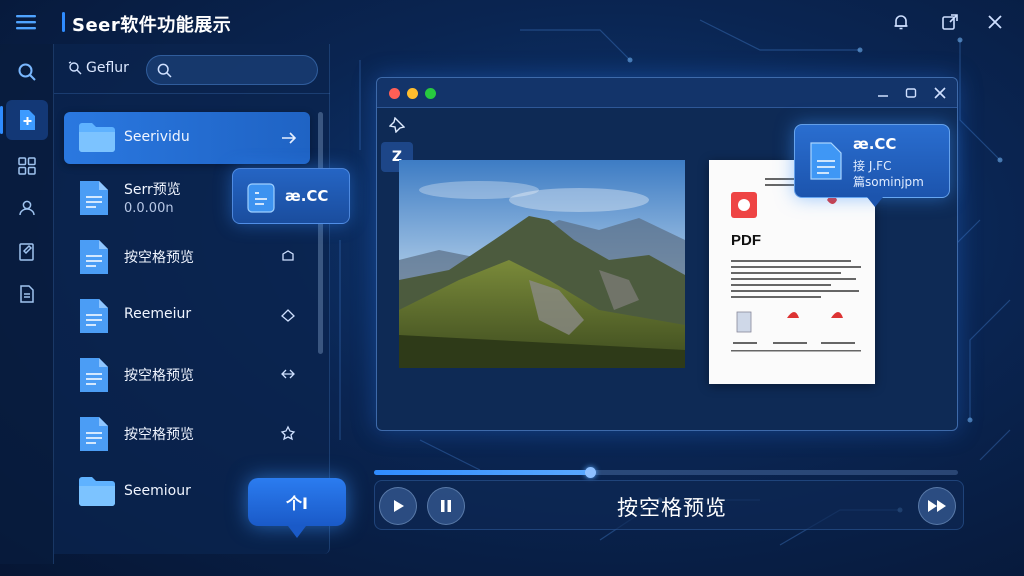 This screenshot has width=1024, height=576. What do you see at coordinates (107, 68) in the screenshot?
I see `sidebar-filter-text: Geflur` at bounding box center [107, 68].